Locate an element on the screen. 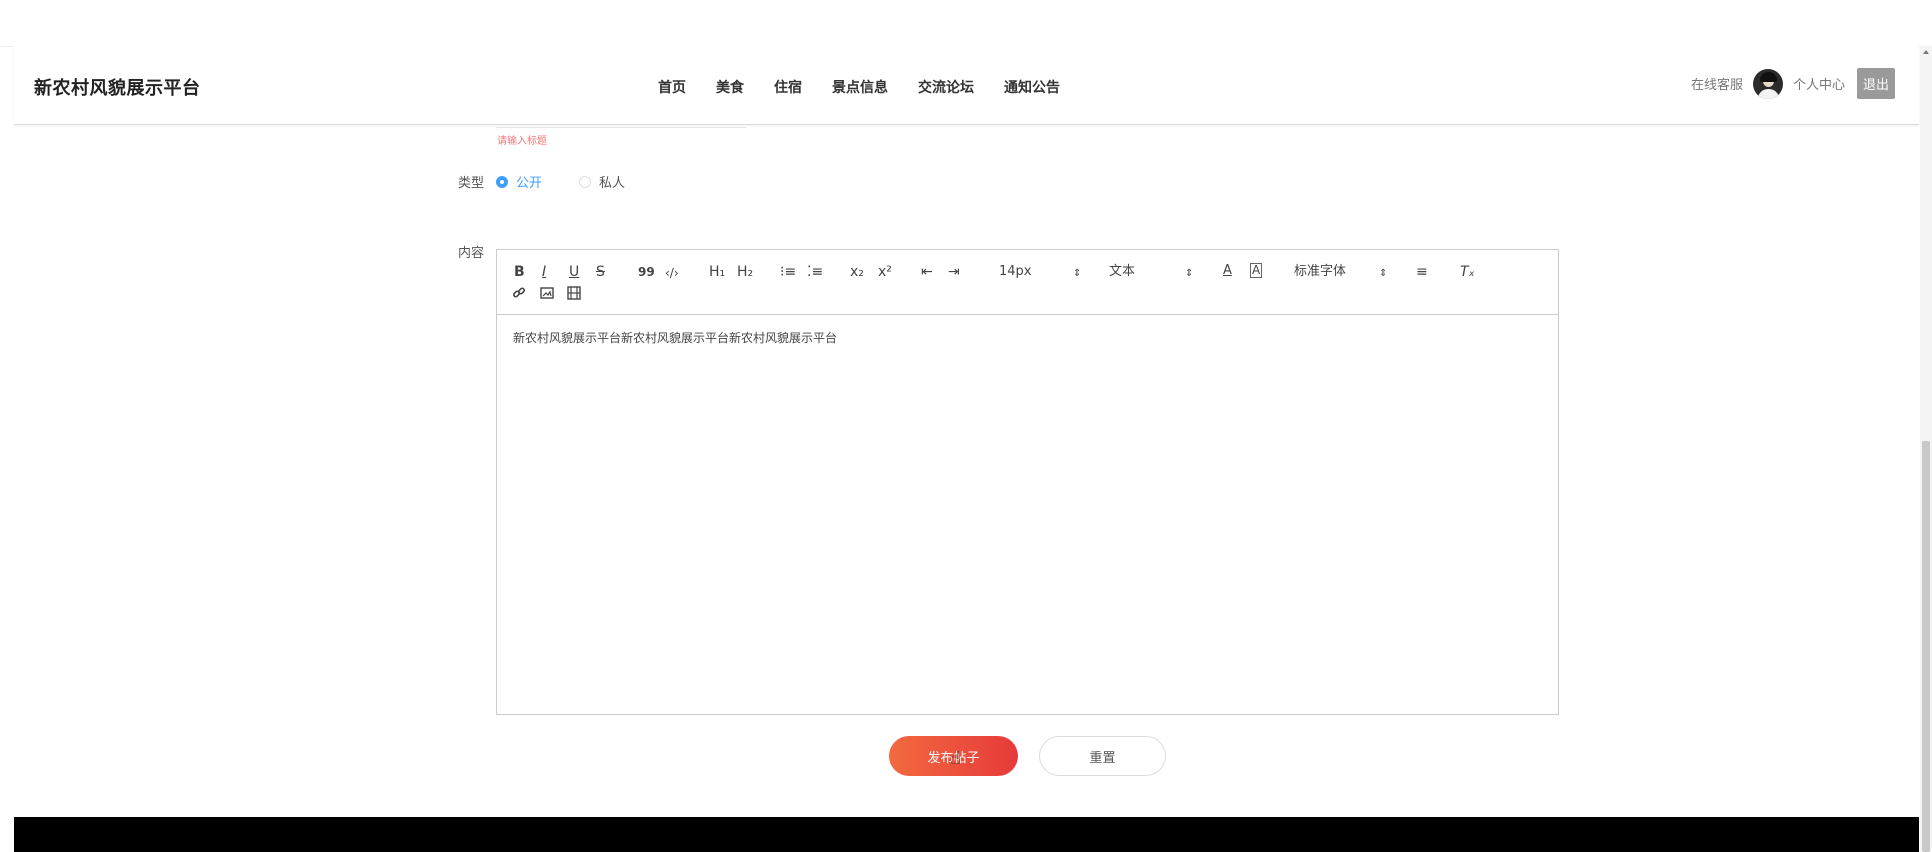 This screenshot has height=852, width=1932. ordered-list-icon: ⁝≡ is located at coordinates (788, 272).